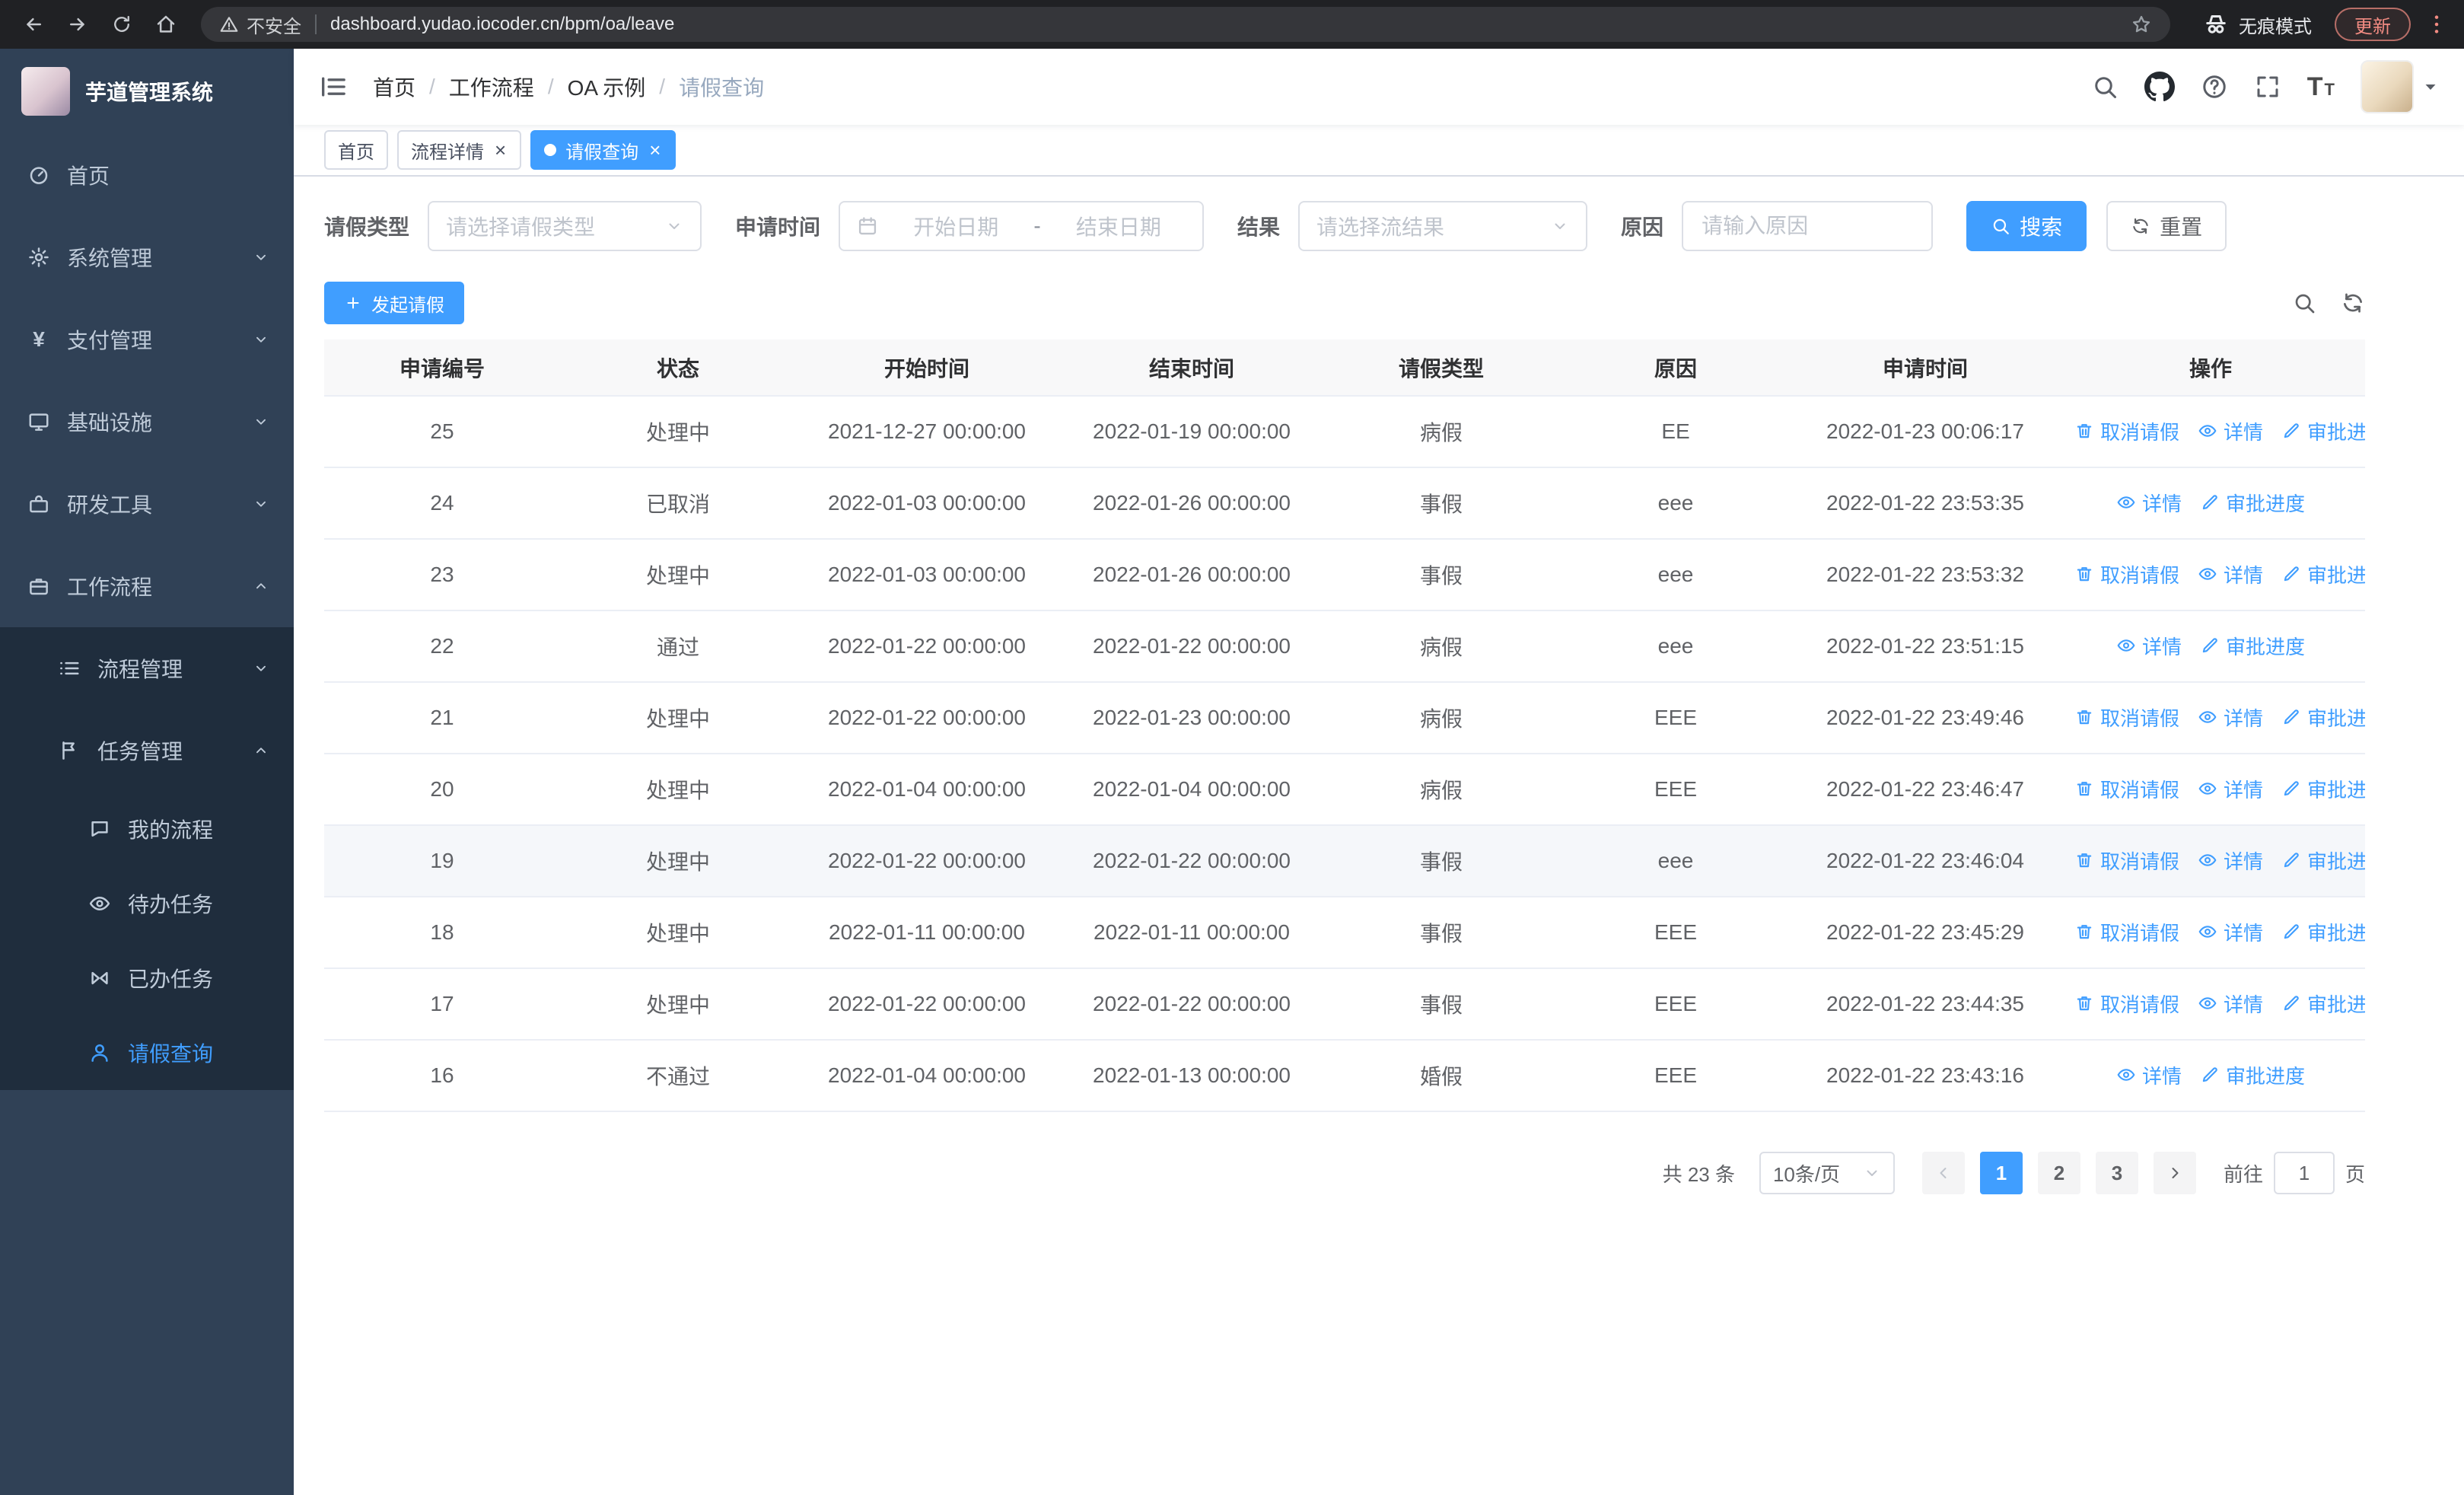 This screenshot has height=1495, width=2464. I want to click on bookmark-star-icon, so click(2141, 25).